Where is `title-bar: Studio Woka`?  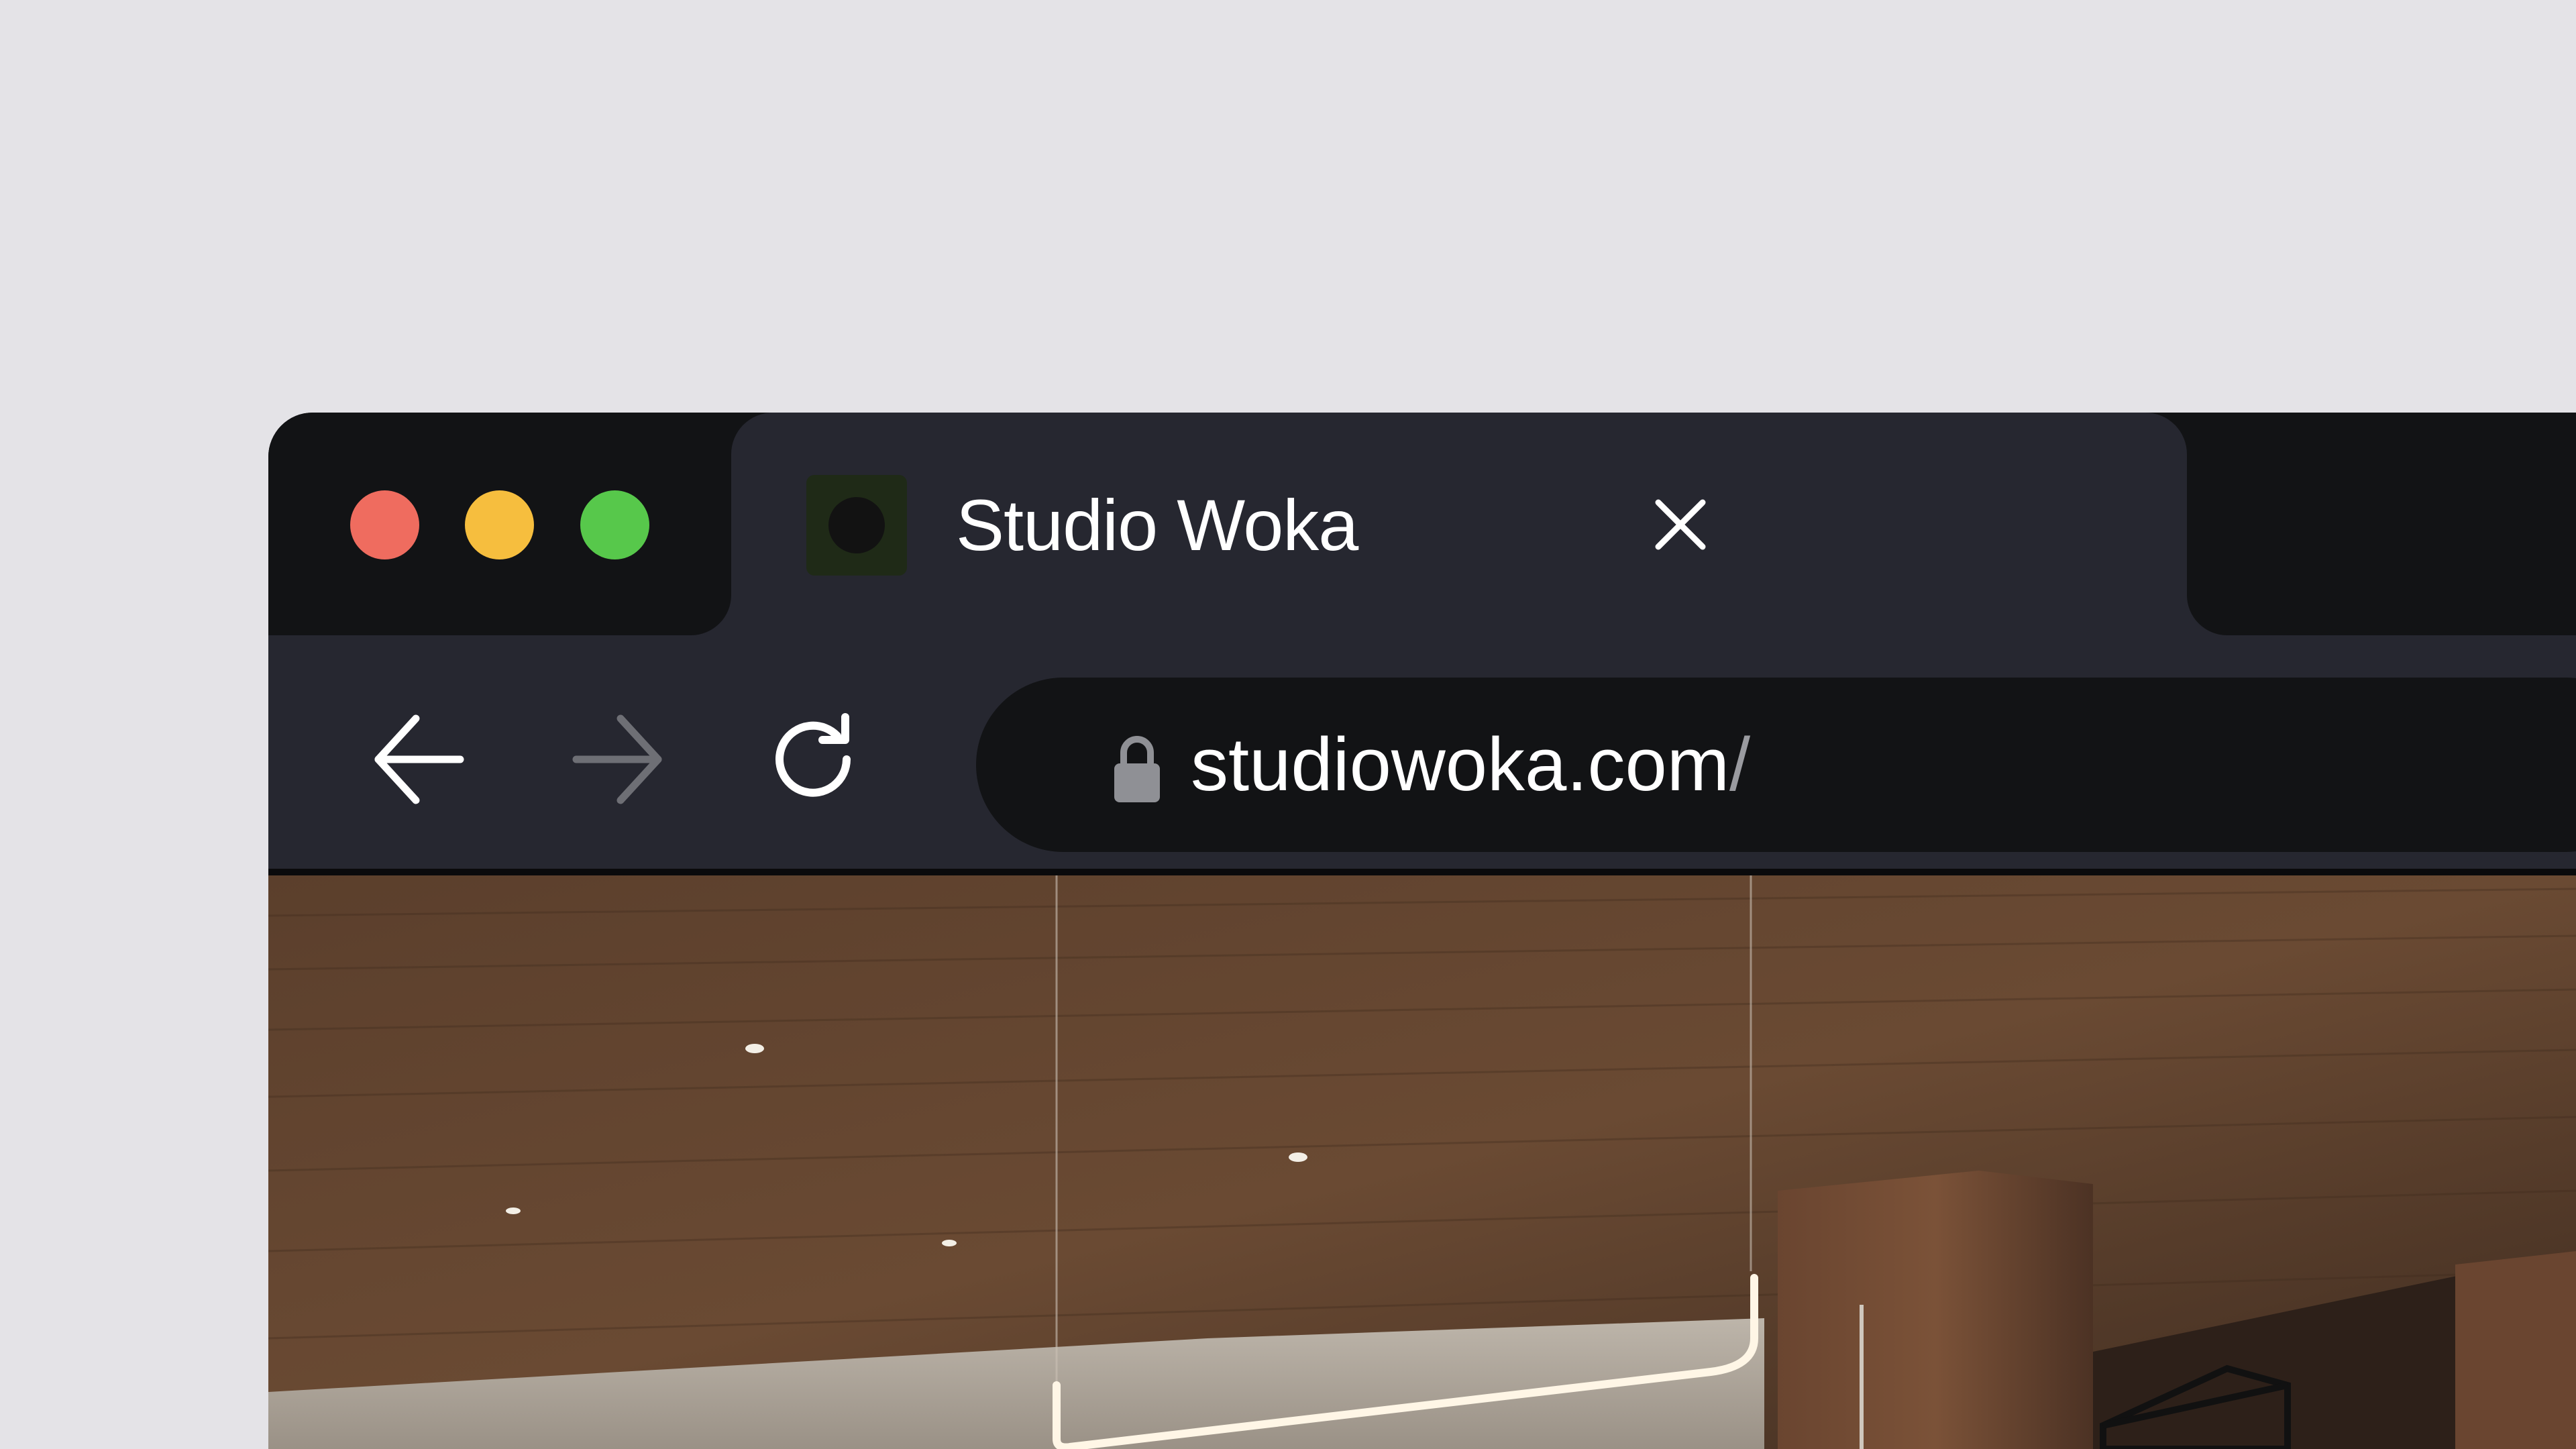 title-bar: Studio Woka is located at coordinates (1422, 524).